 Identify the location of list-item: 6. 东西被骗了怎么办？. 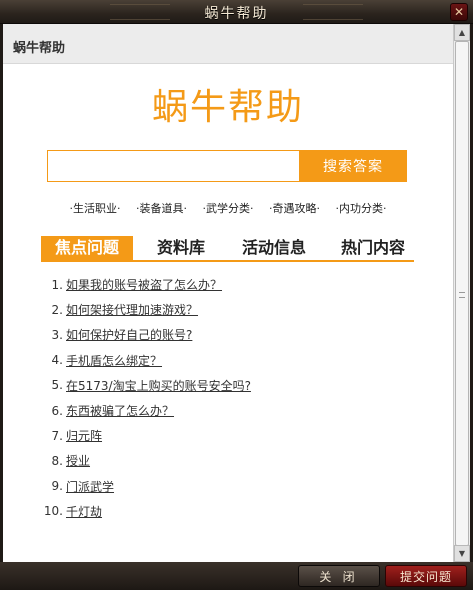
(233, 410).